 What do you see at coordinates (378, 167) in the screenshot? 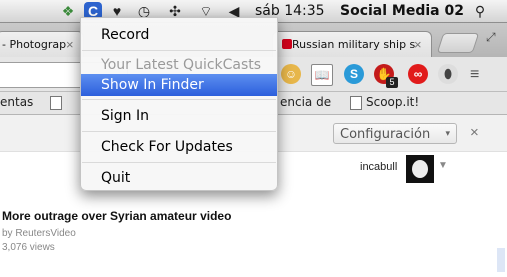
I see `username: incabull` at bounding box center [378, 167].